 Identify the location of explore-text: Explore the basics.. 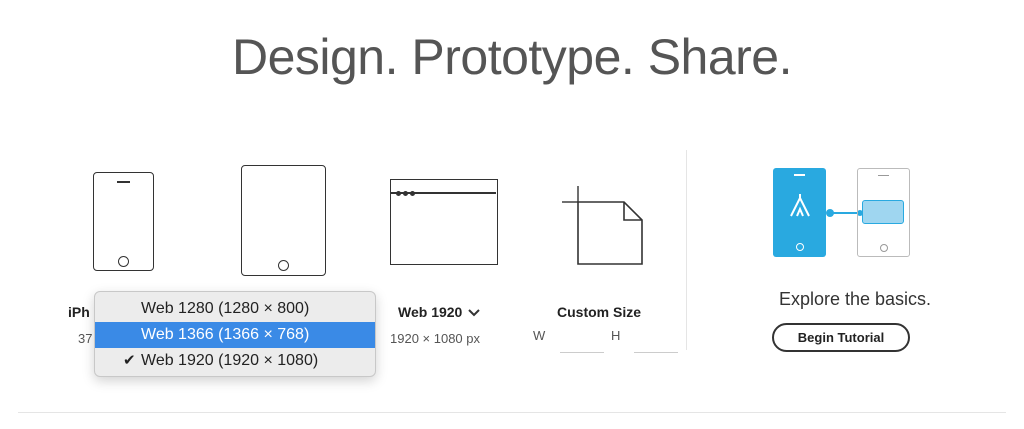
(855, 299).